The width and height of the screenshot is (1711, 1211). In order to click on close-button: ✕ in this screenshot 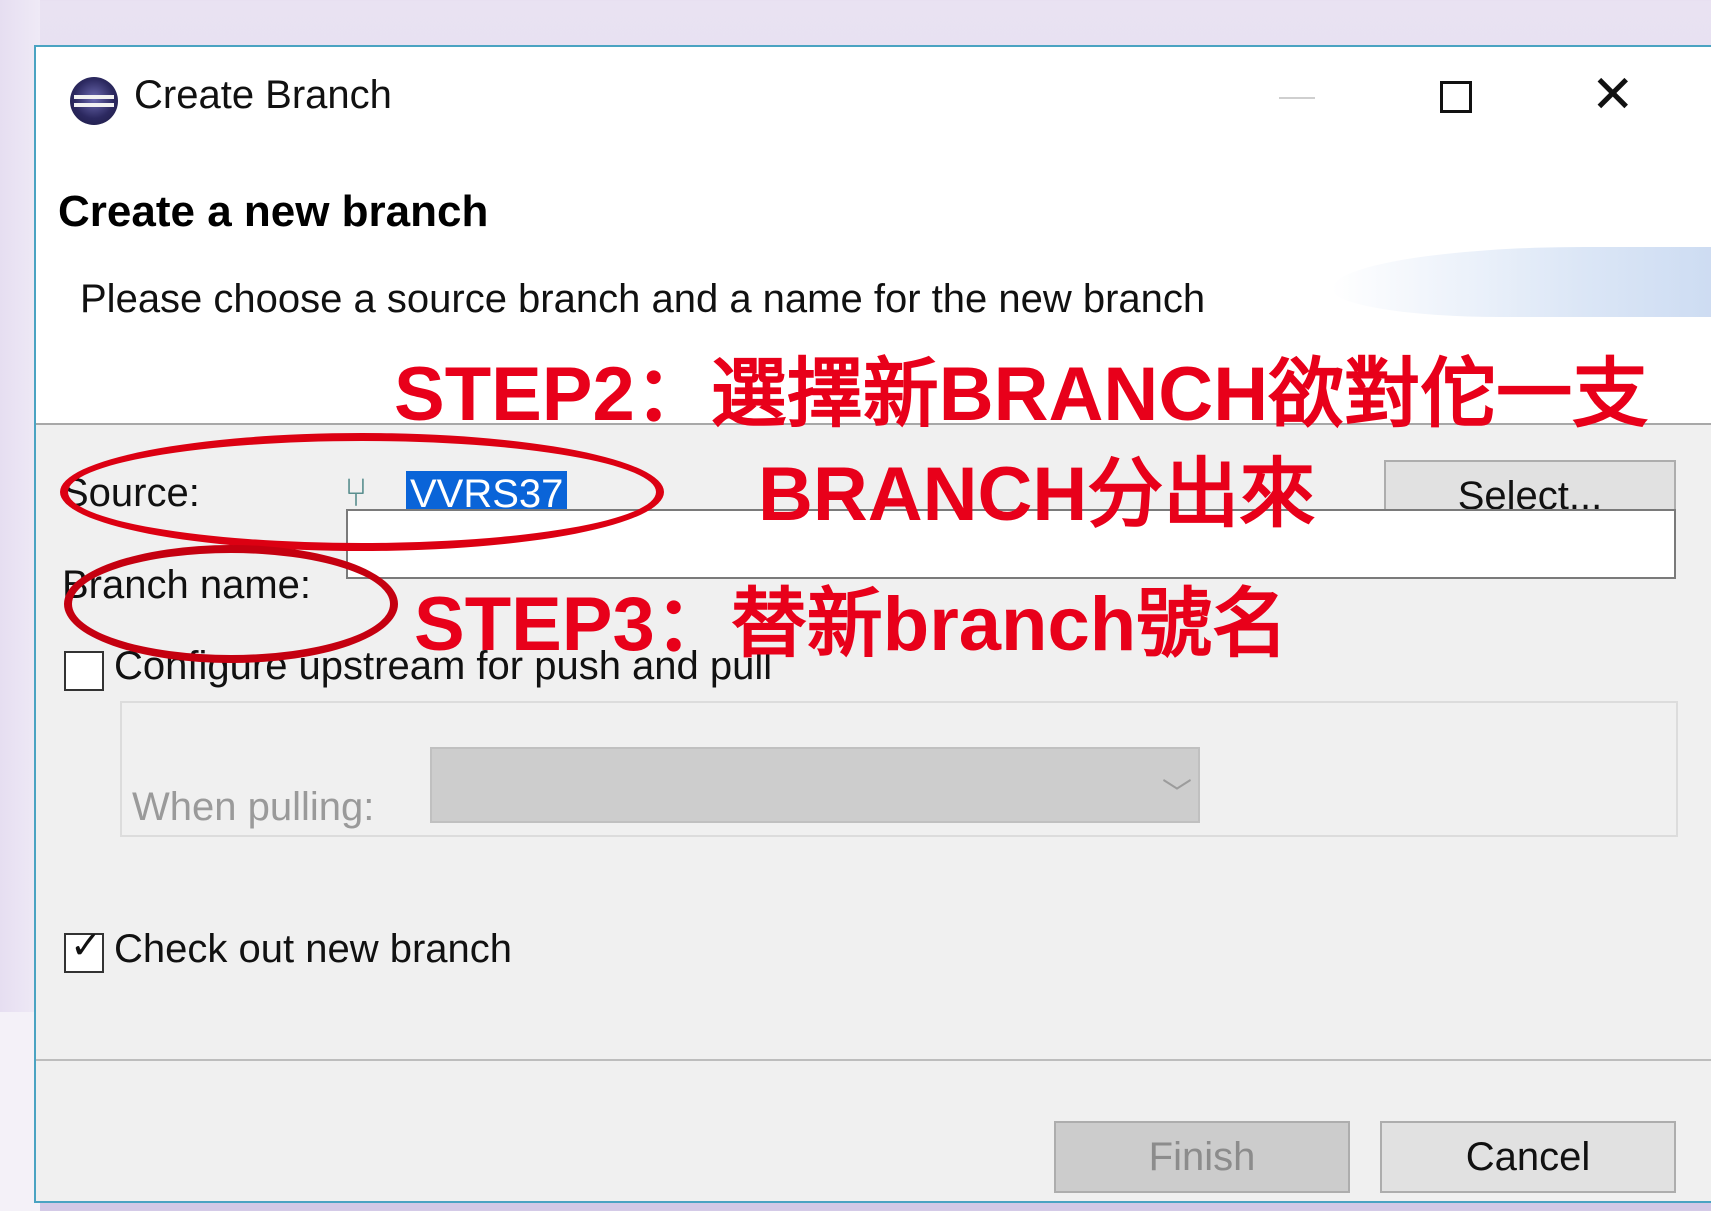, I will do `click(1613, 95)`.